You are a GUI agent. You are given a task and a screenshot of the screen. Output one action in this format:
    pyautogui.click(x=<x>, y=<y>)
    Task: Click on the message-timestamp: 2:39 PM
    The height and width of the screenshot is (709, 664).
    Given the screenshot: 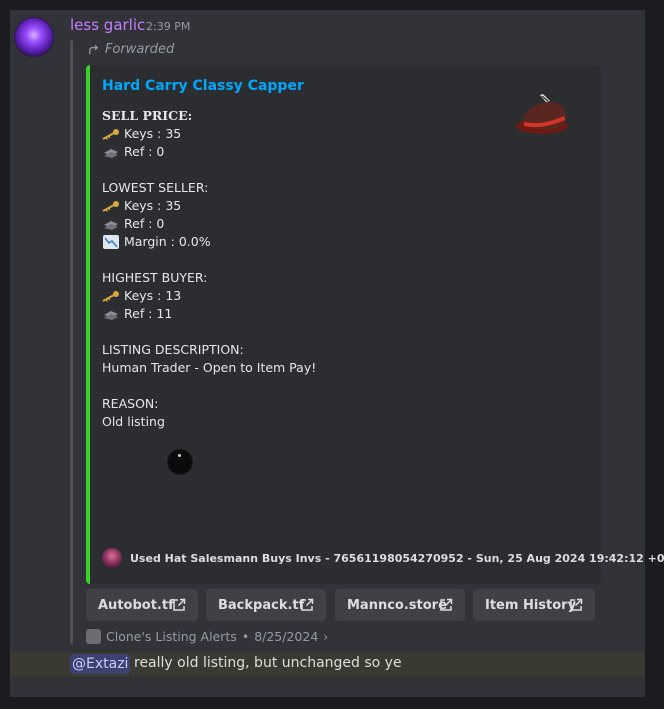 What is the action you would take?
    pyautogui.click(x=168, y=26)
    